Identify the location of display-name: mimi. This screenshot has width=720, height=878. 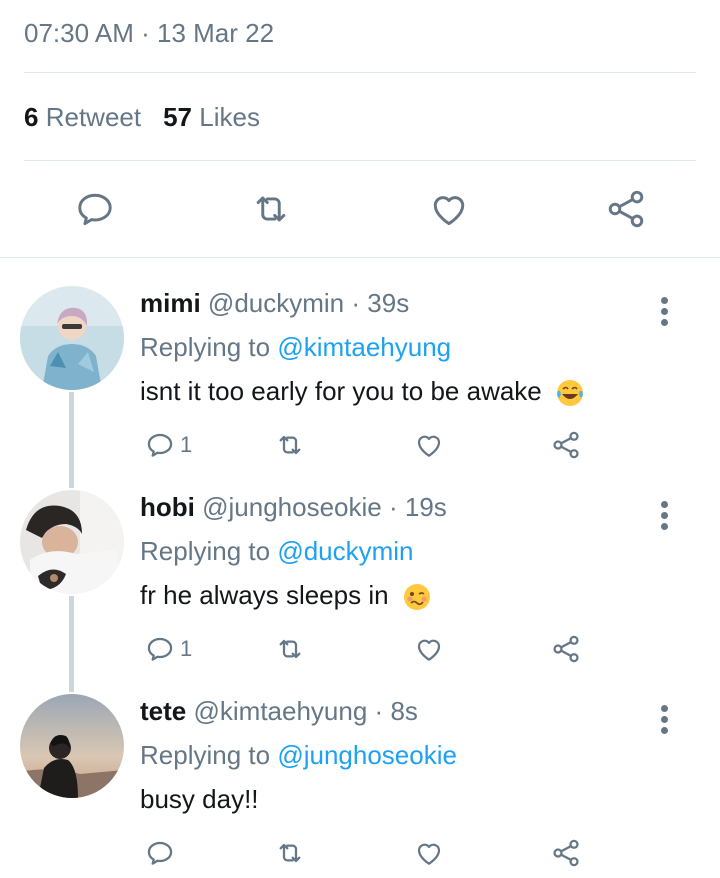
(170, 303).